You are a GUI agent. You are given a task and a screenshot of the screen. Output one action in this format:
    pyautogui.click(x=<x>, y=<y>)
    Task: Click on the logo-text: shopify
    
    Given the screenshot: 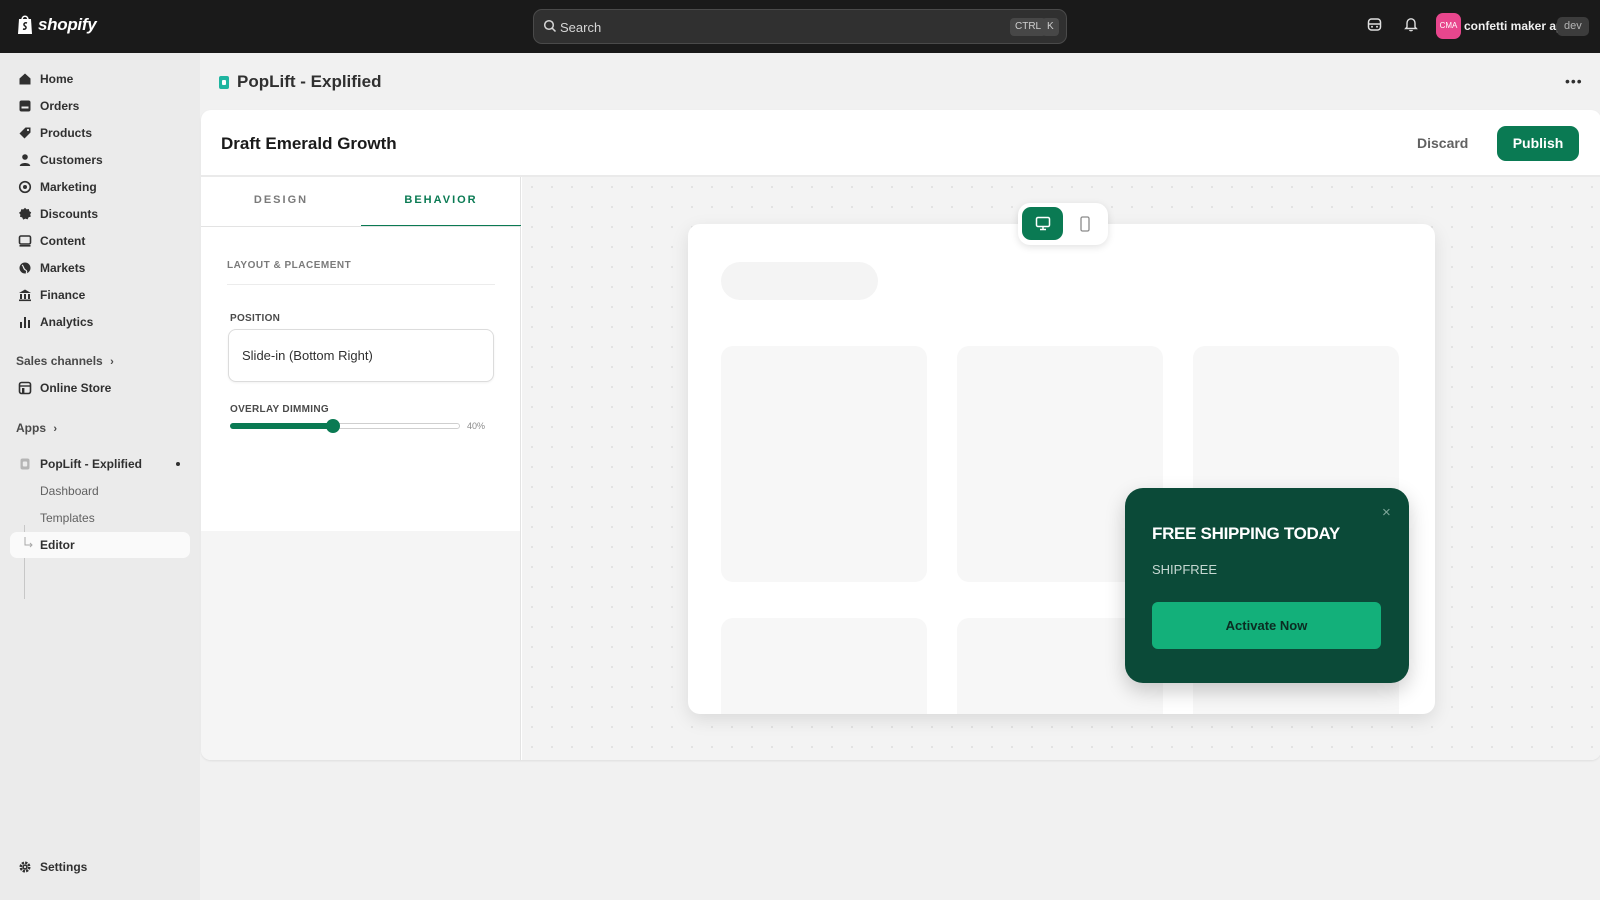 What is the action you would take?
    pyautogui.click(x=67, y=24)
    